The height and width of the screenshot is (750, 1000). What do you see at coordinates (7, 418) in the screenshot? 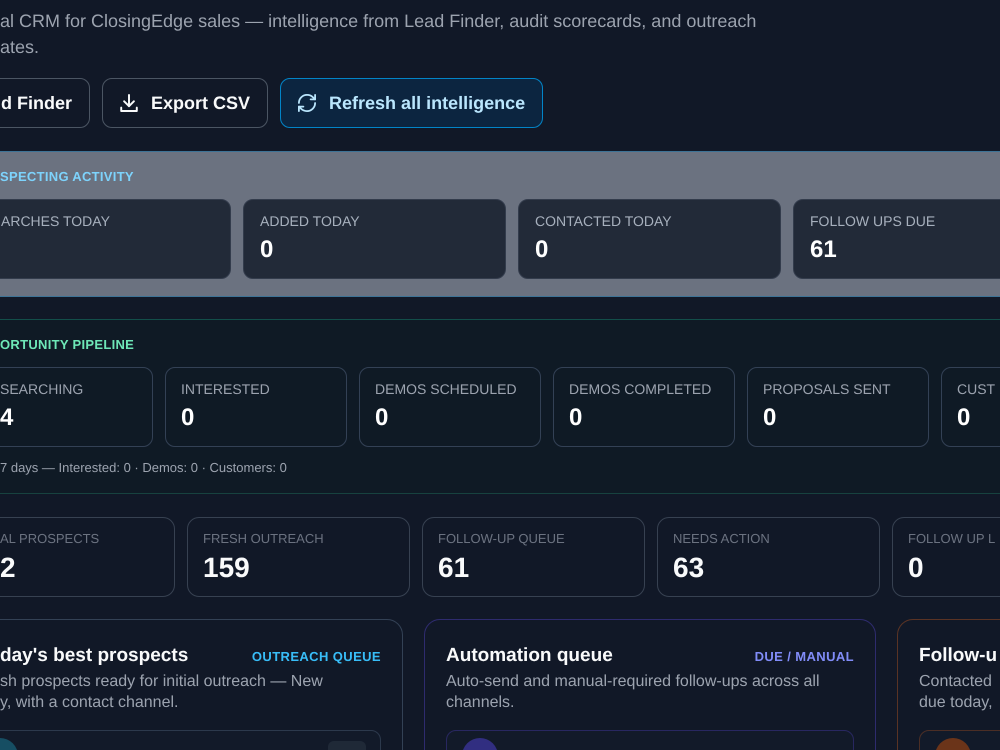
I see `stage-value: 4` at bounding box center [7, 418].